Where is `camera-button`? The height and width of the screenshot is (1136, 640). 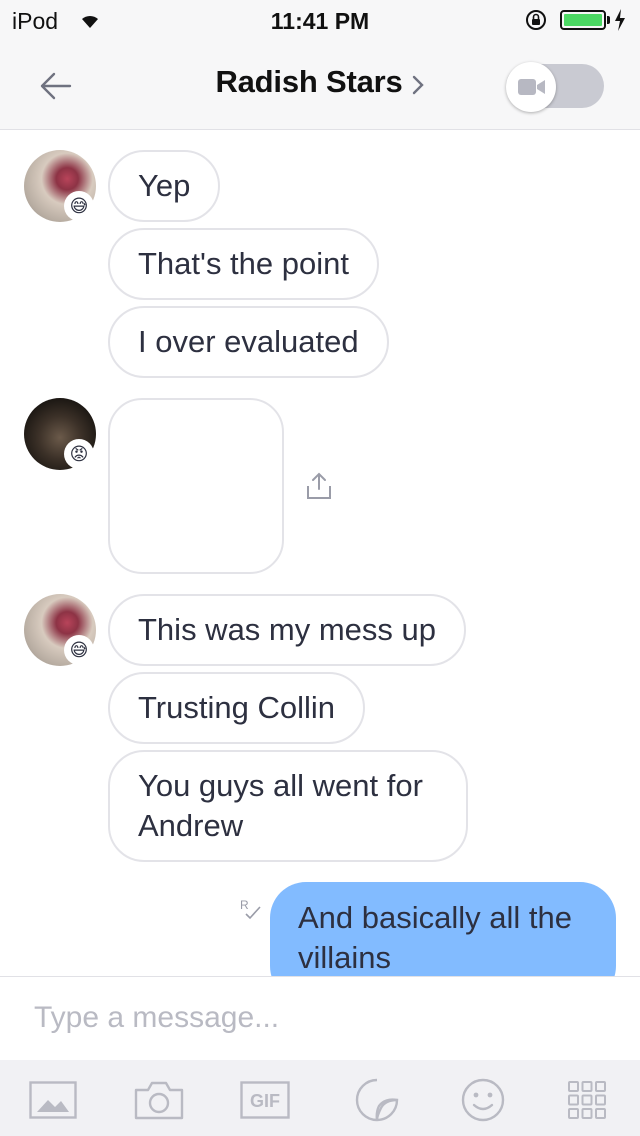
camera-button is located at coordinates (159, 1100).